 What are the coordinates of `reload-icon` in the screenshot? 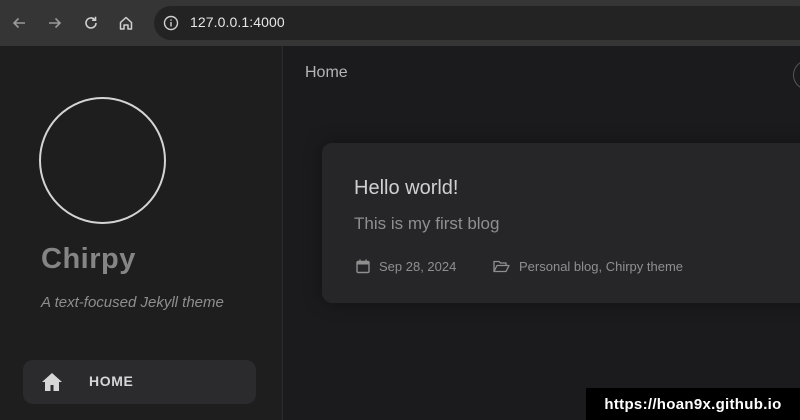 It's located at (91, 22).